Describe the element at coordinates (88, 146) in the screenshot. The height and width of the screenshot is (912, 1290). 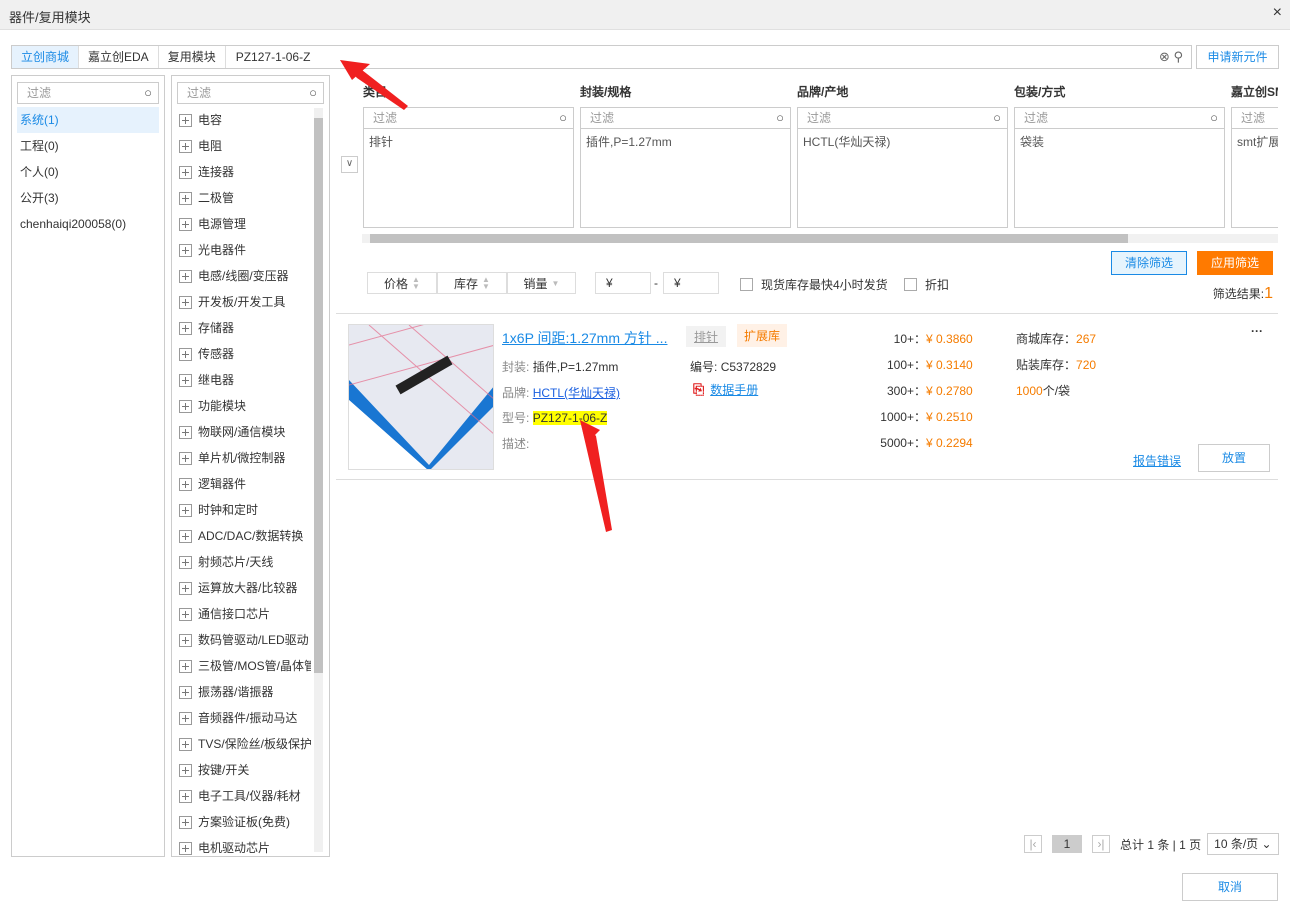
I see `library-item: 工程(0)` at that location.